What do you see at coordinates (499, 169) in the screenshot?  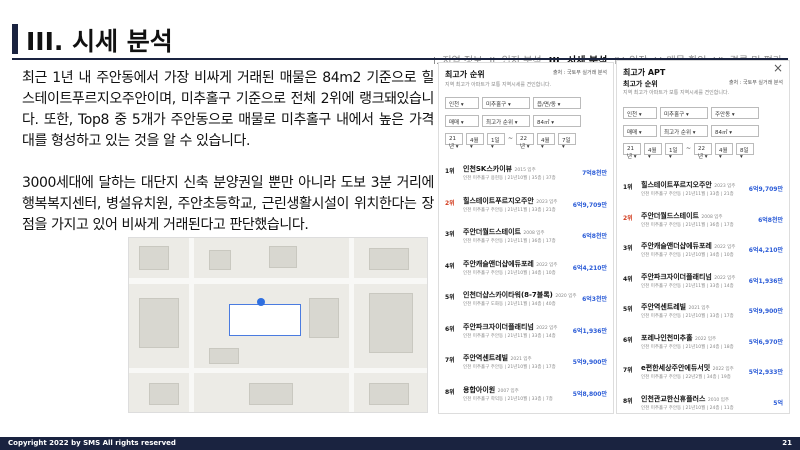 I see `apt-name: 인천SK스카이뷰 2015 입주` at bounding box center [499, 169].